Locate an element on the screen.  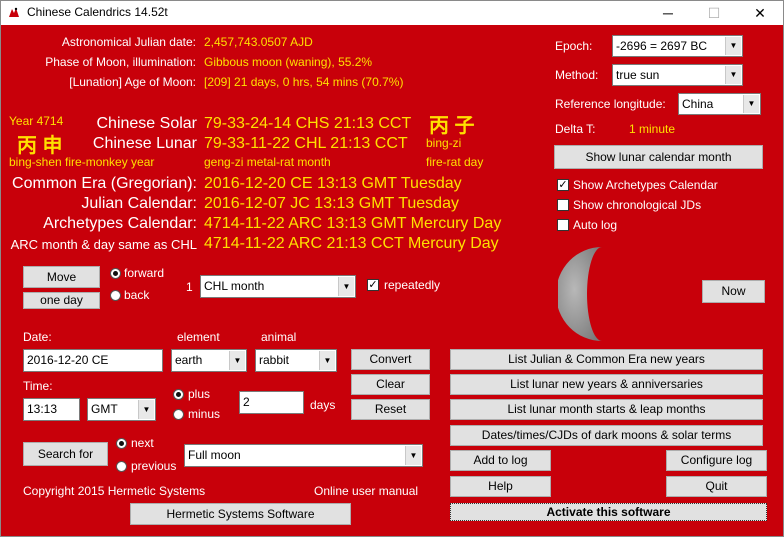
julian-value: 2016-12-07 JC 13:13 GMT Tuesday is located at coordinates (331, 203).